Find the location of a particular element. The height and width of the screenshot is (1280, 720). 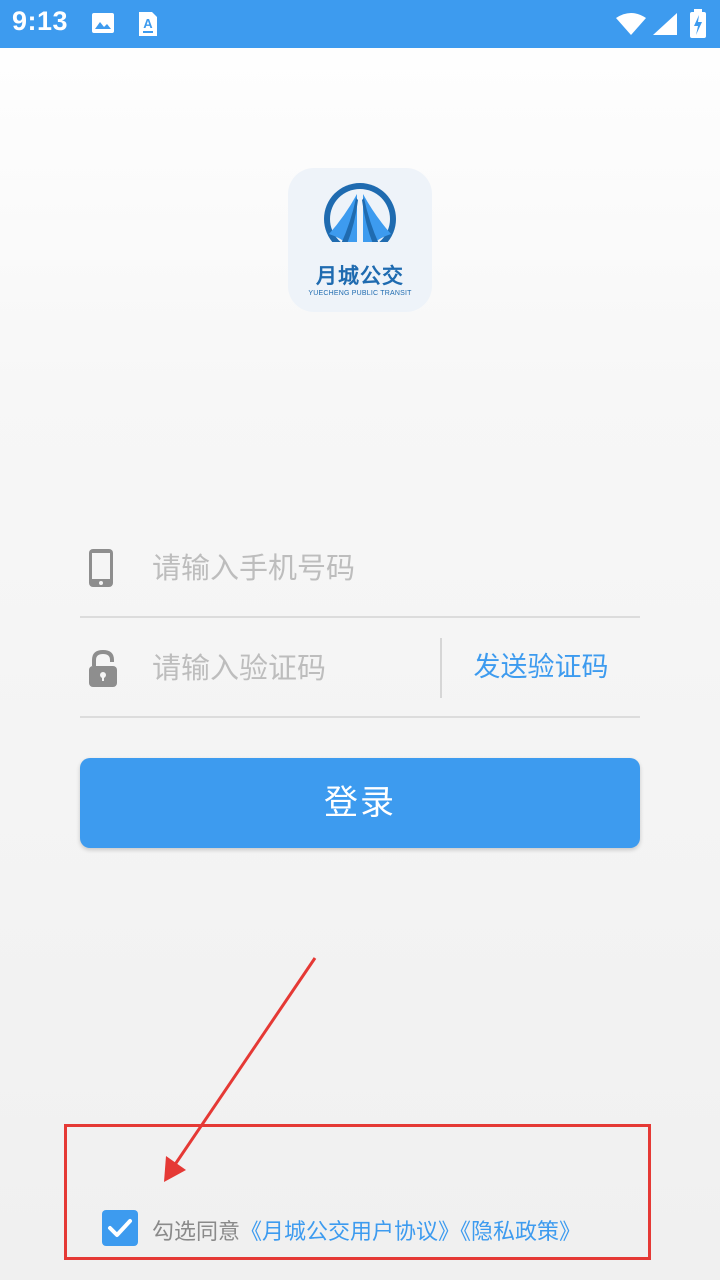

agreement-row: 勾选同意《月城公交用户协议》《隐私政策》 is located at coordinates (382, 1228).